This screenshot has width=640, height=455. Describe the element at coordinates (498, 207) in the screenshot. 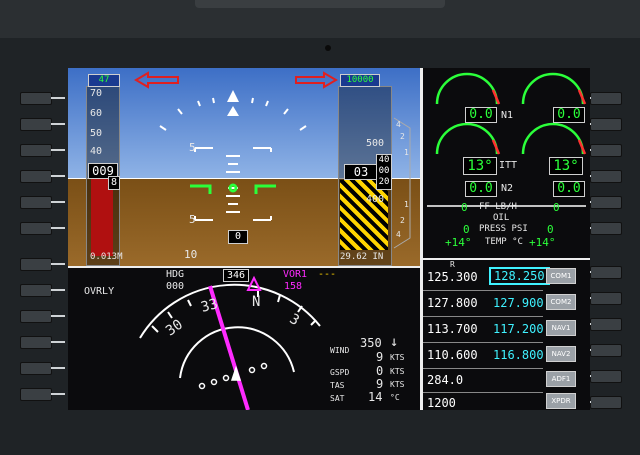

I see `ff-label: FF LB/H` at that location.